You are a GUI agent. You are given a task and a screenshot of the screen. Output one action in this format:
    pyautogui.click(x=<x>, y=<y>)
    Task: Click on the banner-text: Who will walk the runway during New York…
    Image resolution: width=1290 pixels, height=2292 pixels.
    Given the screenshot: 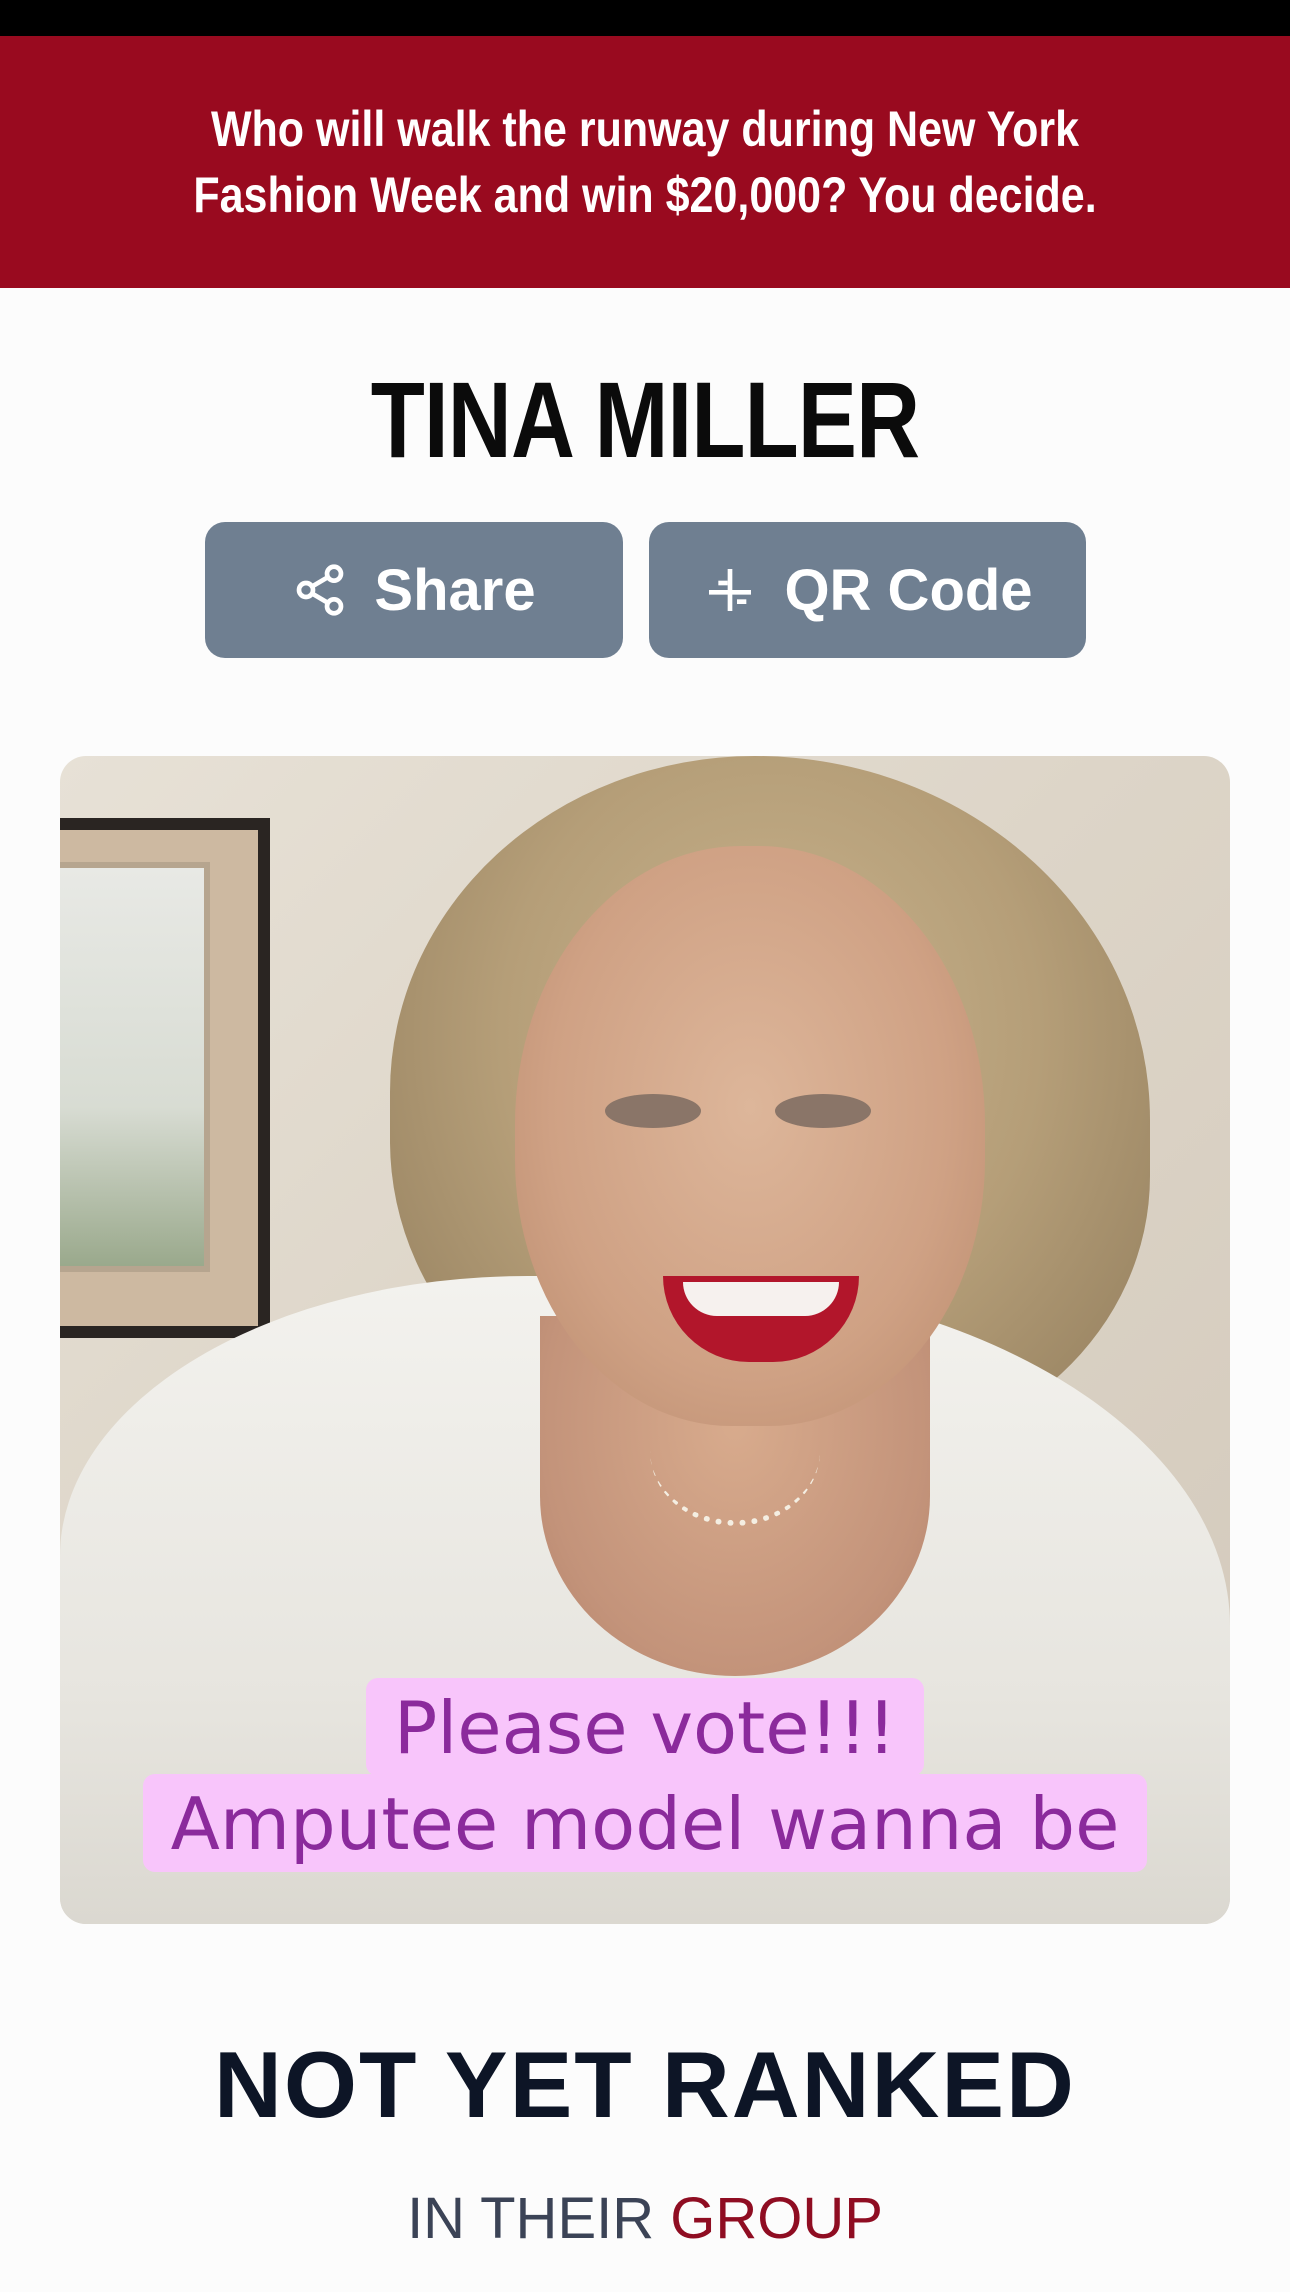 What is the action you would take?
    pyautogui.click(x=645, y=162)
    